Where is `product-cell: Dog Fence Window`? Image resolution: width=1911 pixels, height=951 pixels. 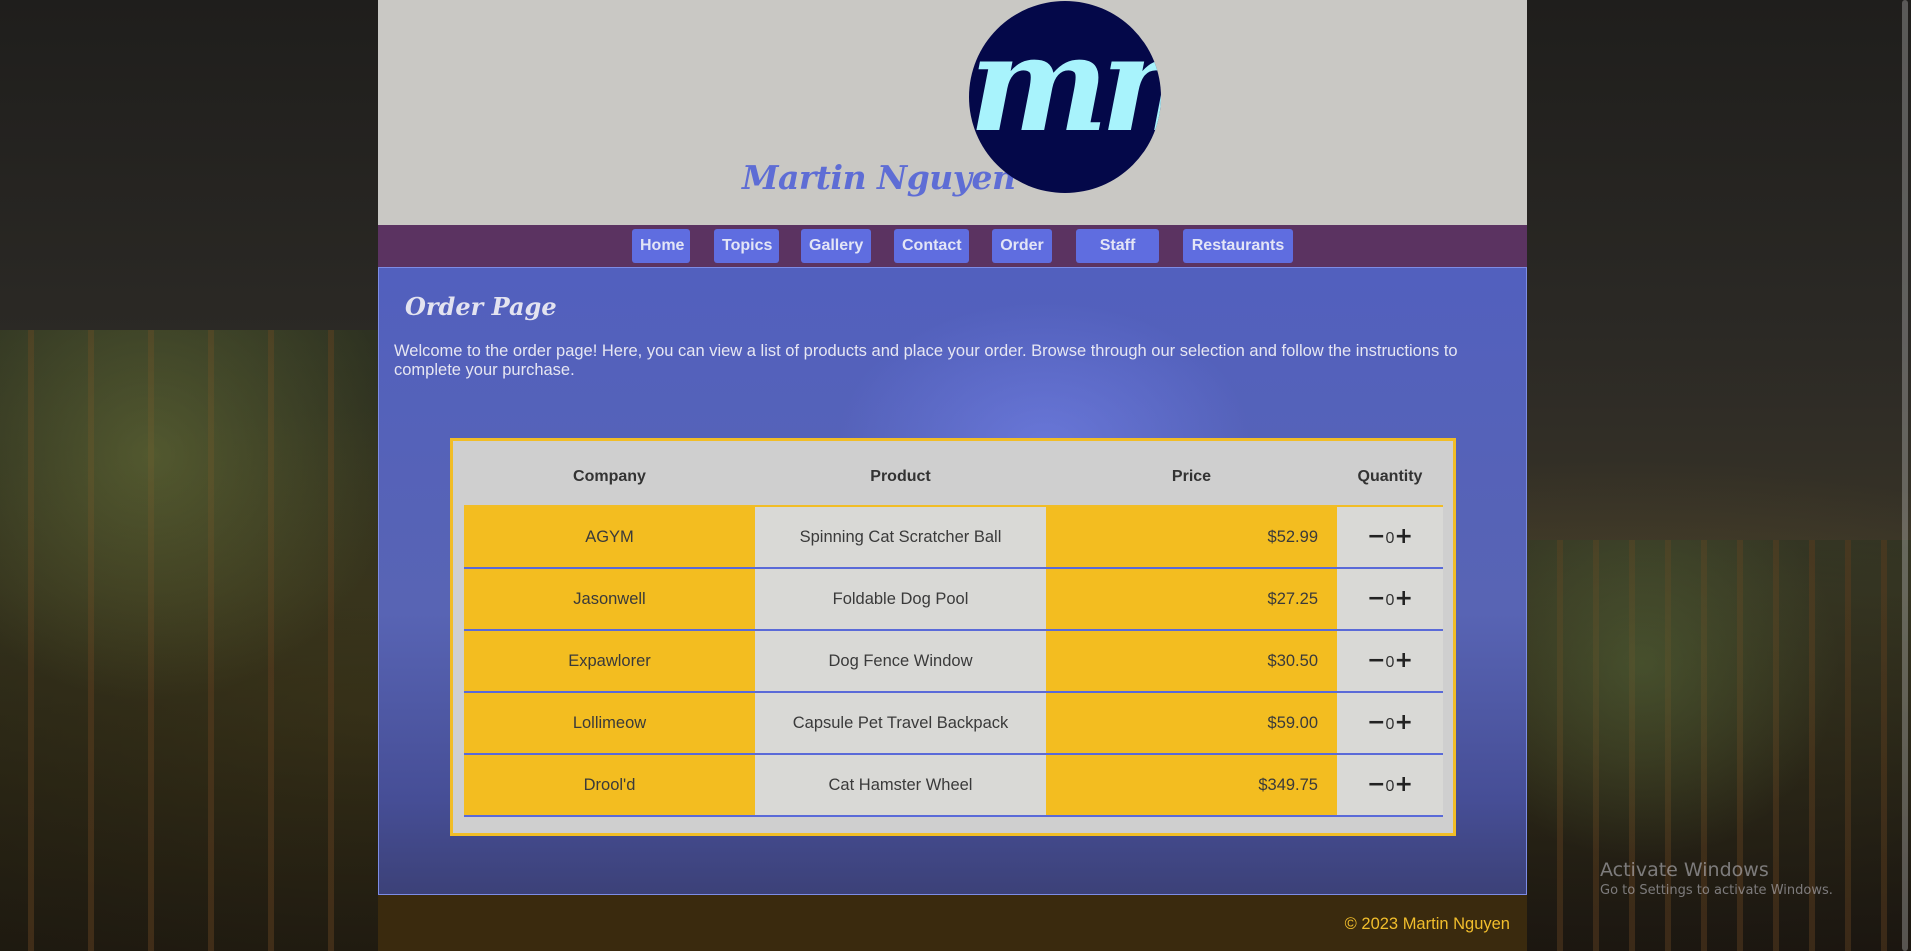 product-cell: Dog Fence Window is located at coordinates (900, 661).